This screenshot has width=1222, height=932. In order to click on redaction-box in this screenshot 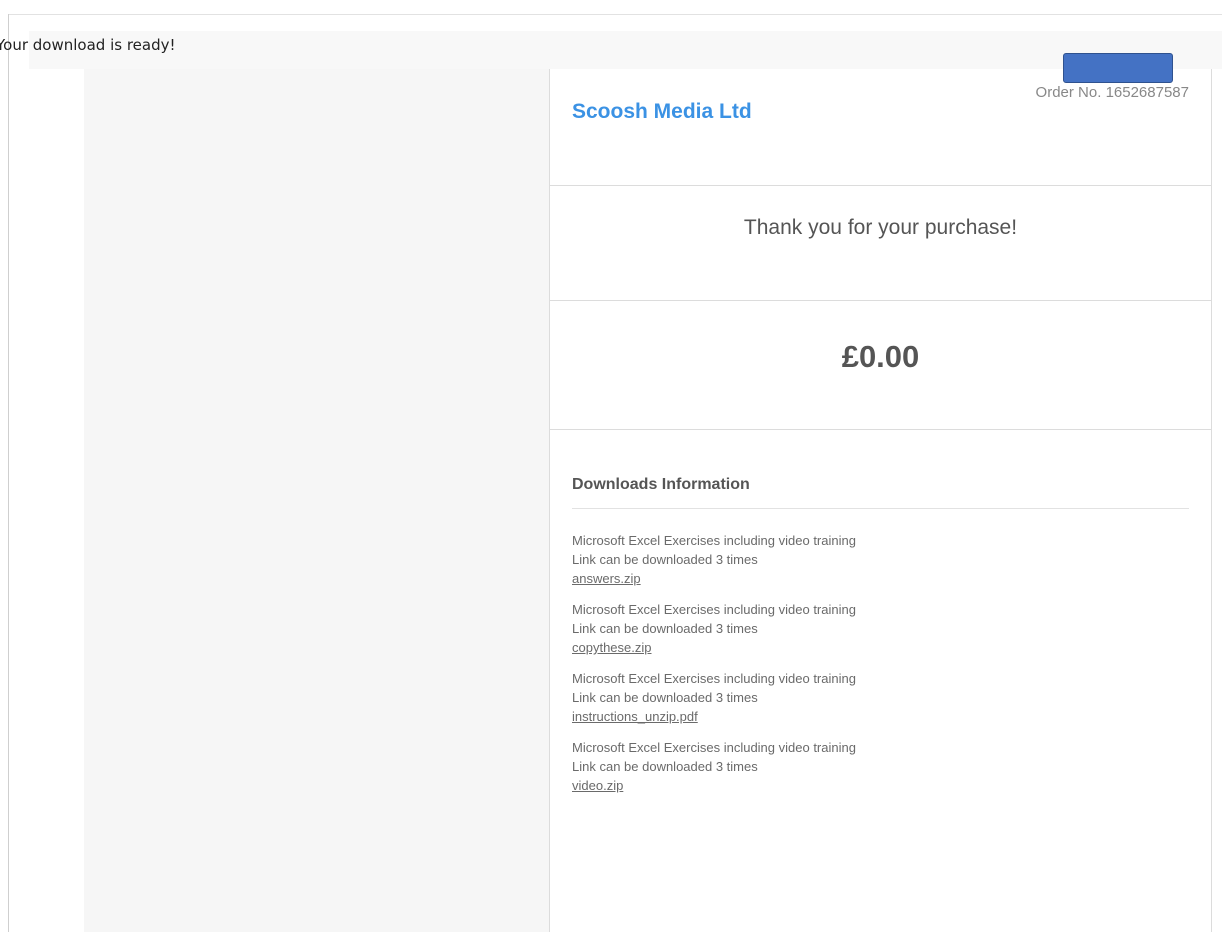, I will do `click(1118, 68)`.